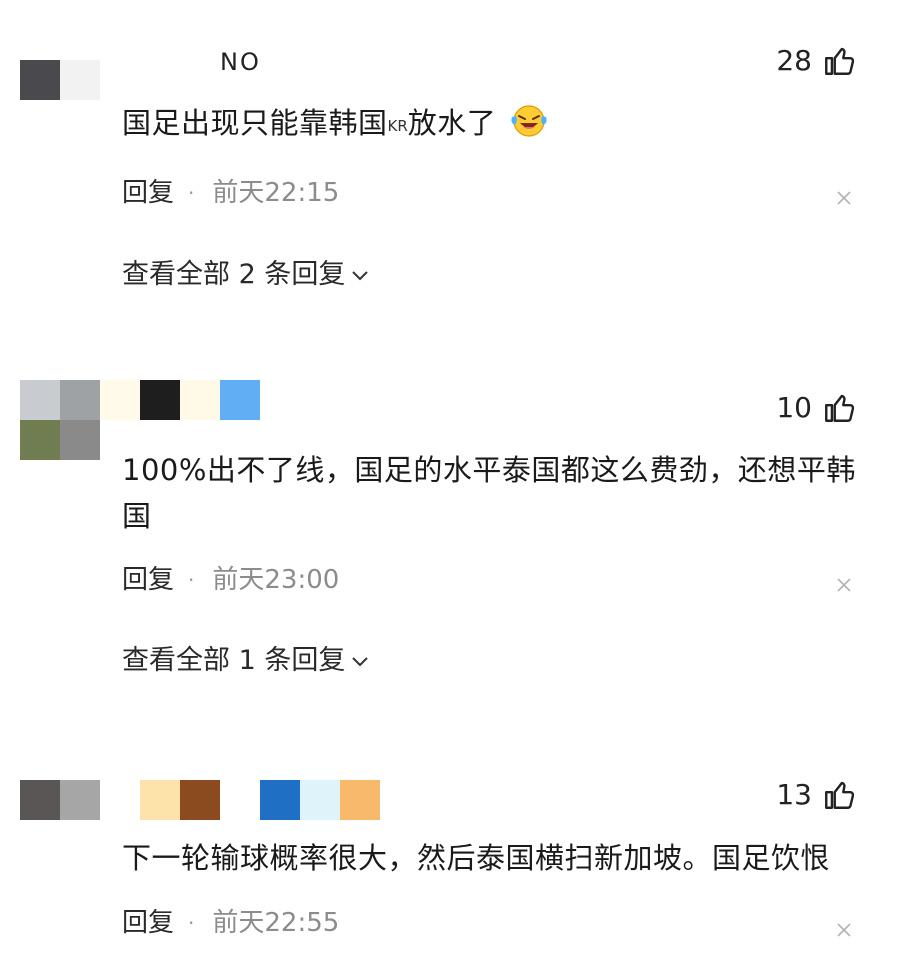  I want to click on comment-text-part: 国足出现只能靠韩国, so click(255, 123).